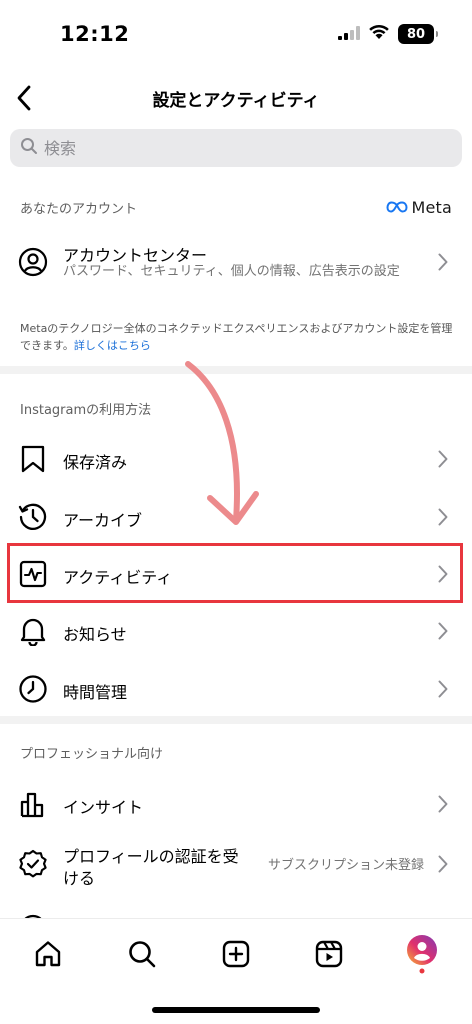 Image resolution: width=472 pixels, height=1024 pixels. Describe the element at coordinates (422, 954) in the screenshot. I see `profile-avatar` at that location.